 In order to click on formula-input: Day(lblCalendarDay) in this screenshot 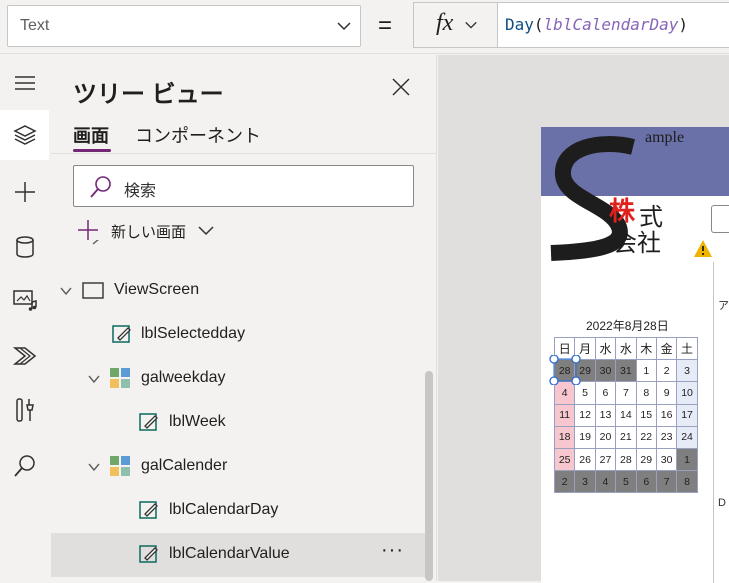, I will do `click(613, 25)`.